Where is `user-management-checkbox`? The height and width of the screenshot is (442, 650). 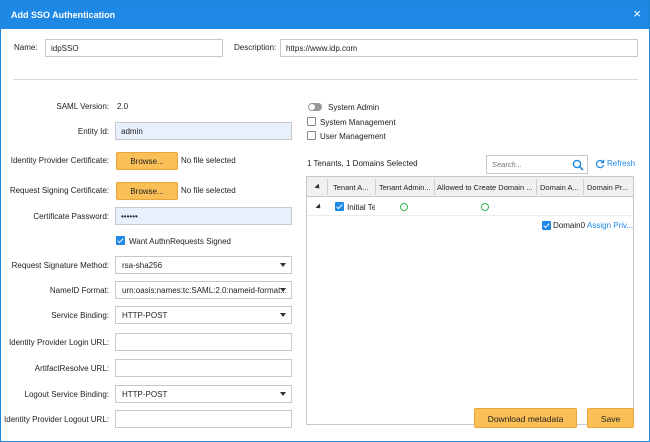
user-management-checkbox is located at coordinates (311, 135).